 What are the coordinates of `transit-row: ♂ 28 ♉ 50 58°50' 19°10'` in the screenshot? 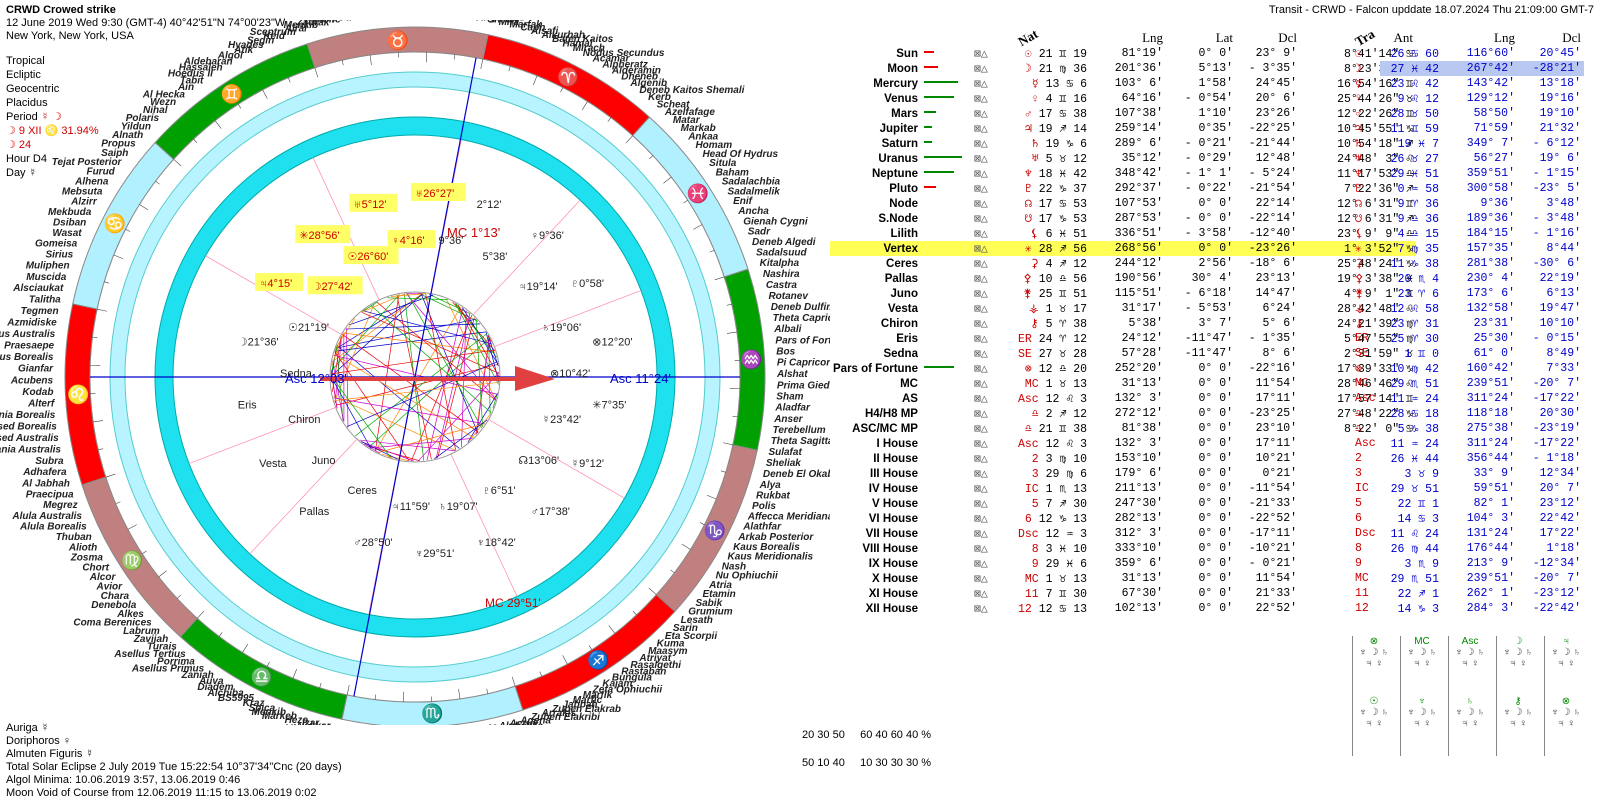 It's located at (1468, 113).